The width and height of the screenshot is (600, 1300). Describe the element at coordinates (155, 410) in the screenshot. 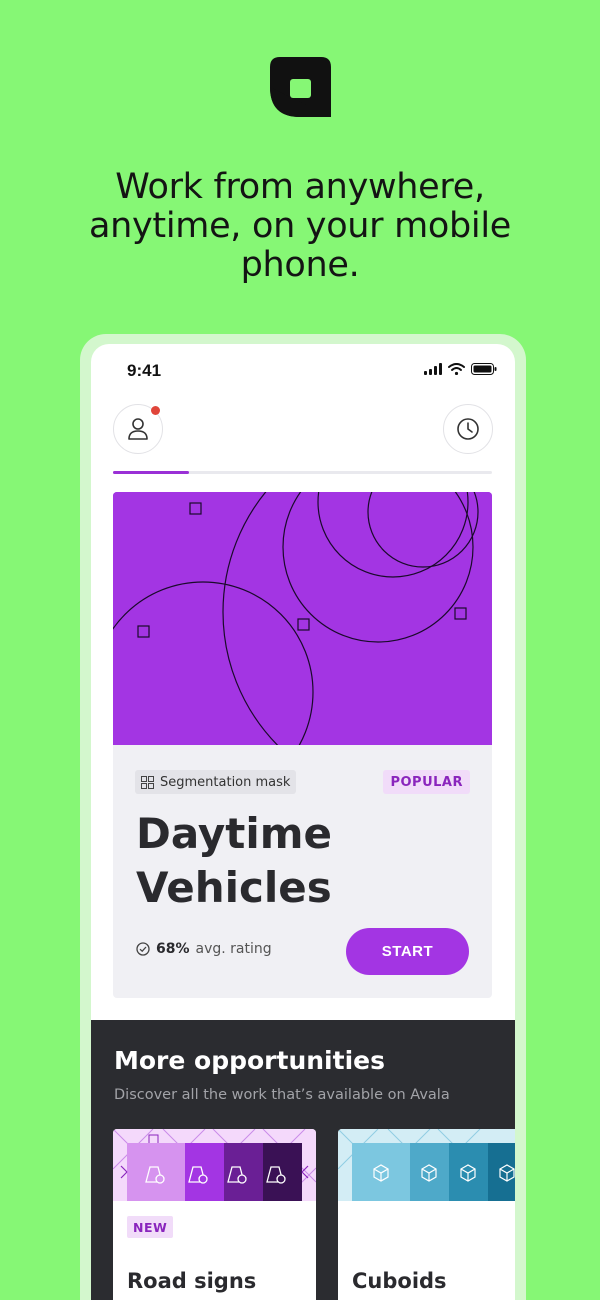

I see `notification-dot` at that location.